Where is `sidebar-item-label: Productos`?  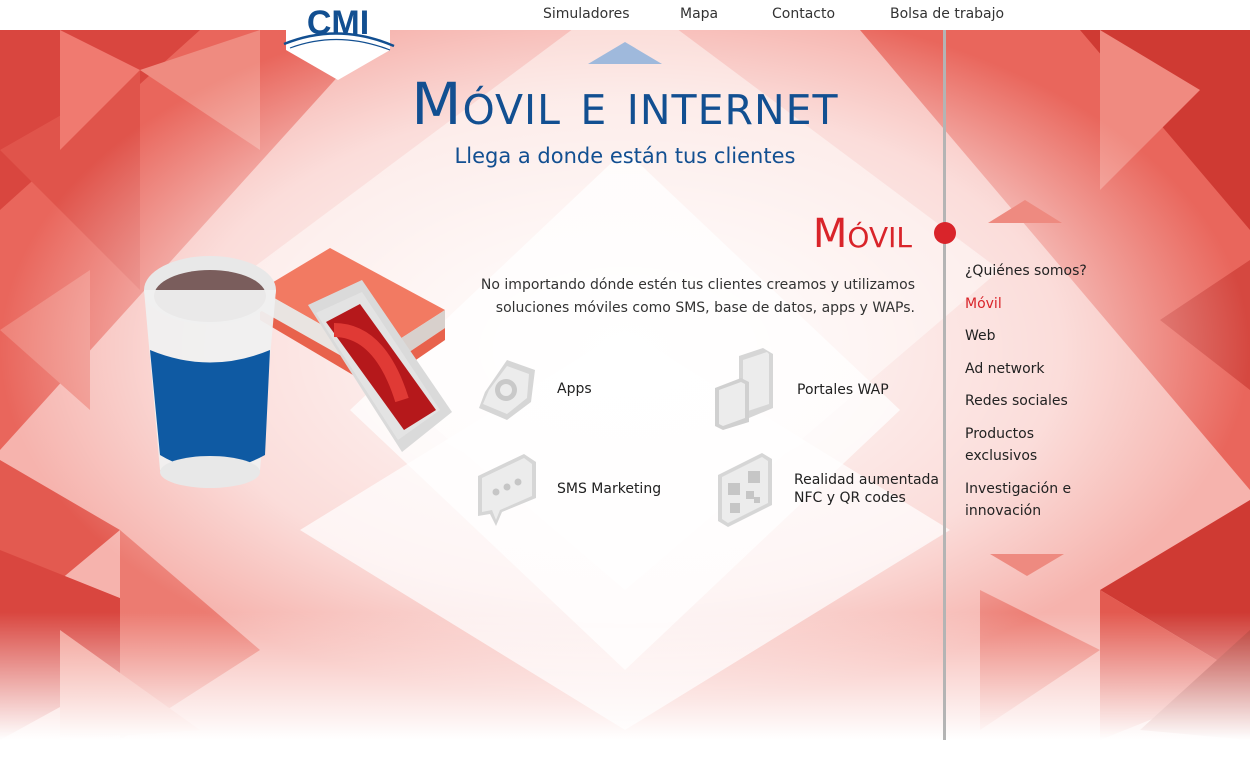
sidebar-item-label: Productos is located at coordinates (1000, 434).